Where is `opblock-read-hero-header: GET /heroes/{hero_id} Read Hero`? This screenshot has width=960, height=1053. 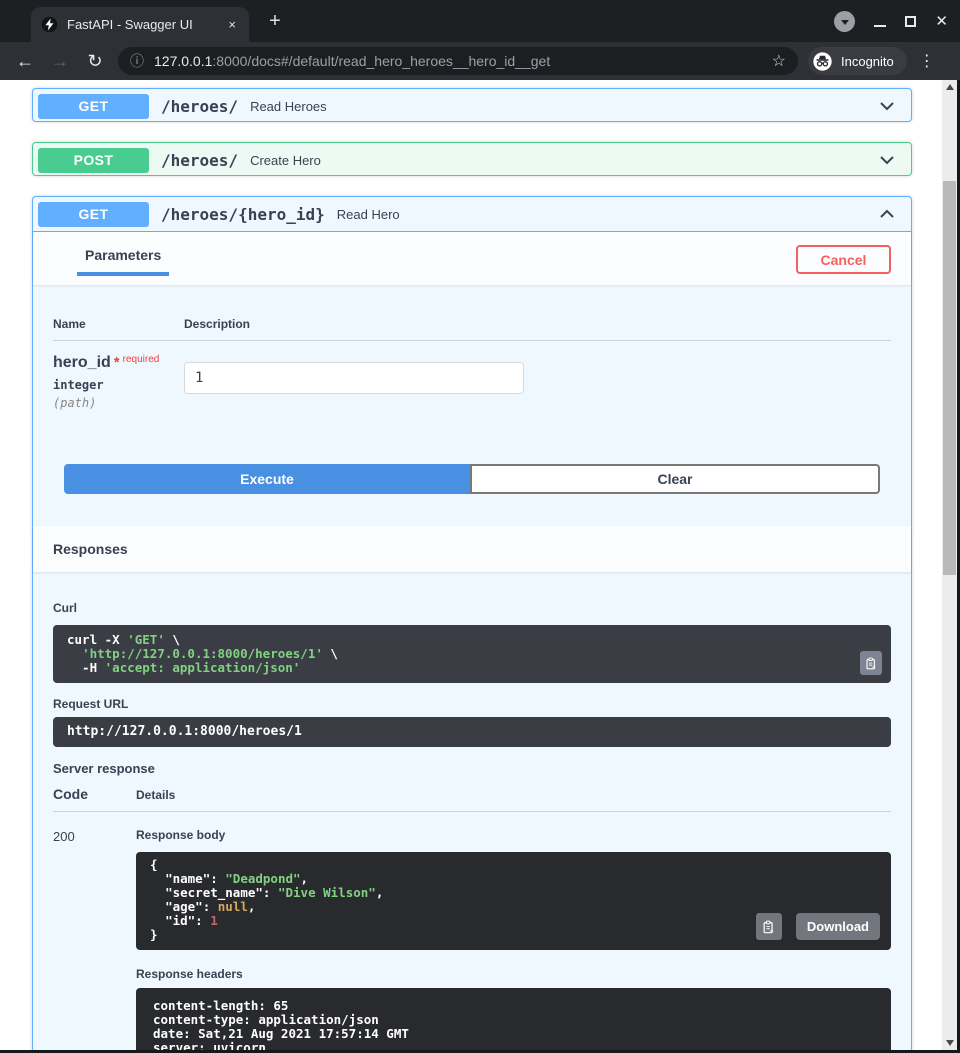
opblock-read-hero-header: GET /heroes/{hero_id} Read Hero is located at coordinates (472, 214).